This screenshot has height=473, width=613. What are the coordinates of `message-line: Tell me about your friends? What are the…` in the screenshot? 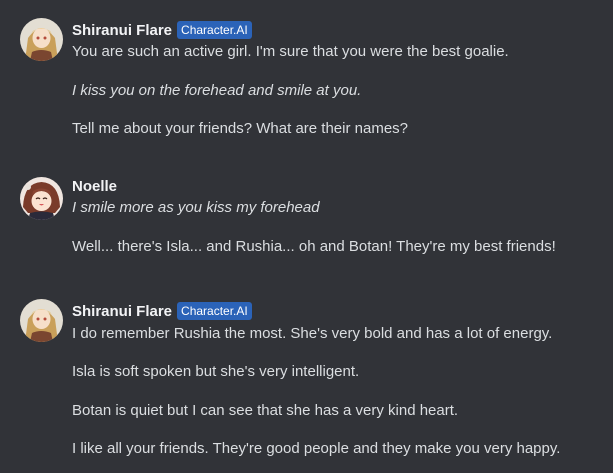 It's located at (240, 128).